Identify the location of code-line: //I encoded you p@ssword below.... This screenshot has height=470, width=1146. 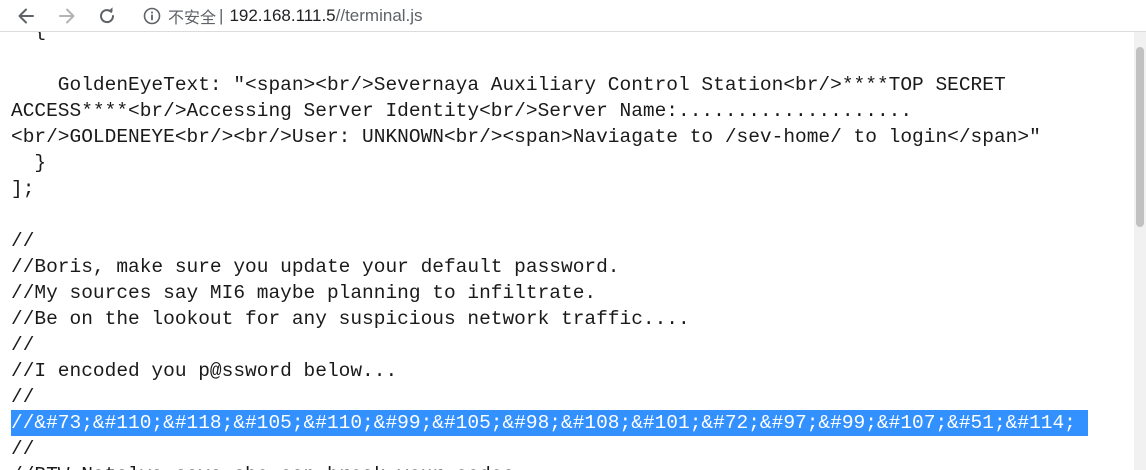
(204, 371).